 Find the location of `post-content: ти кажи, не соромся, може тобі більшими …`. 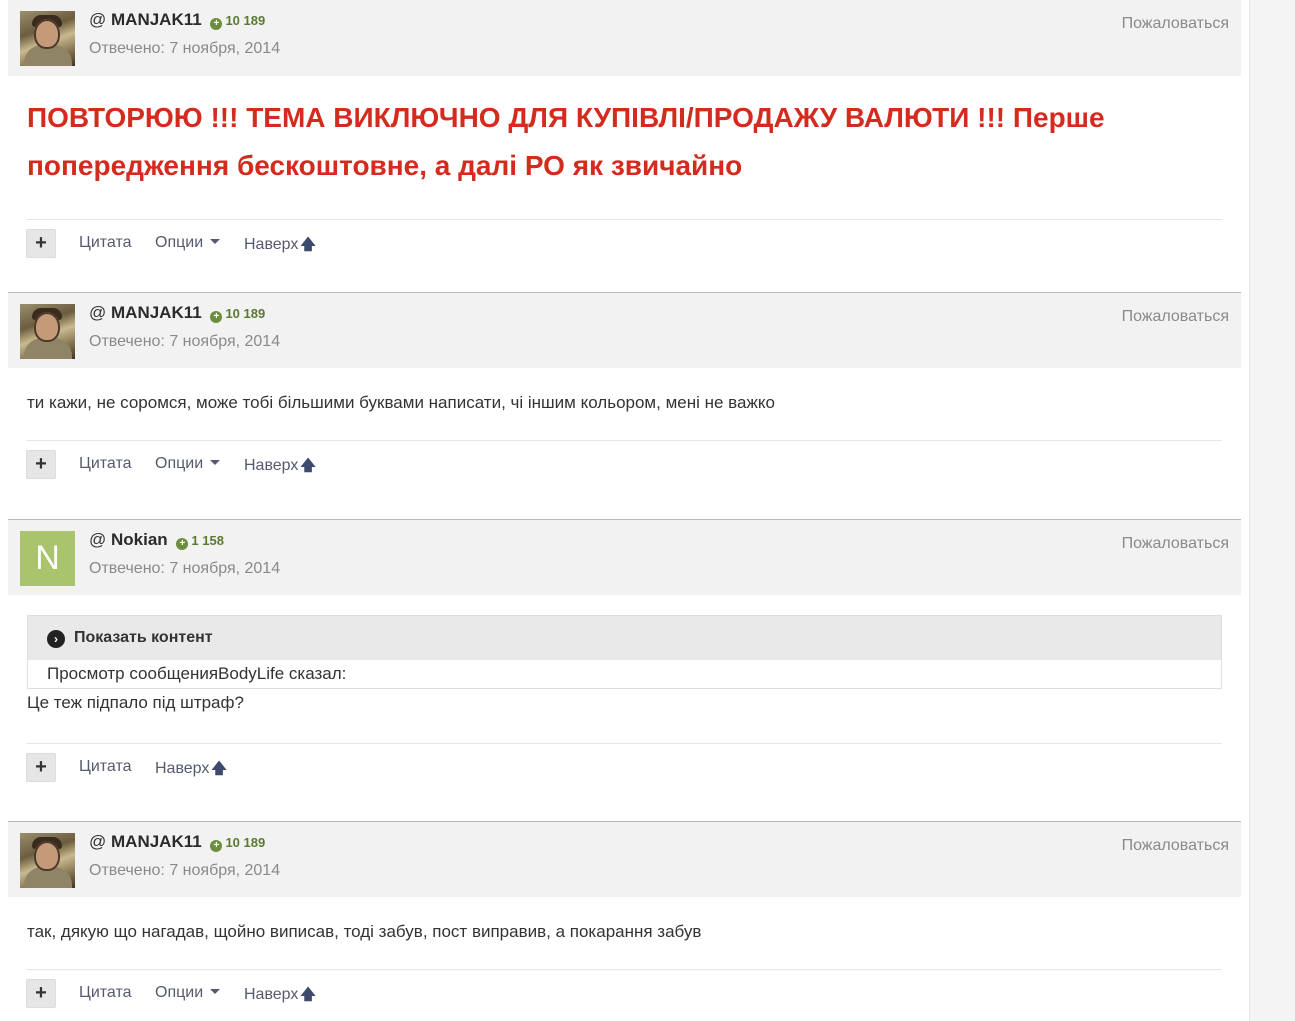

post-content: ти кажи, не соромся, може тобі більшими … is located at coordinates (624, 391).